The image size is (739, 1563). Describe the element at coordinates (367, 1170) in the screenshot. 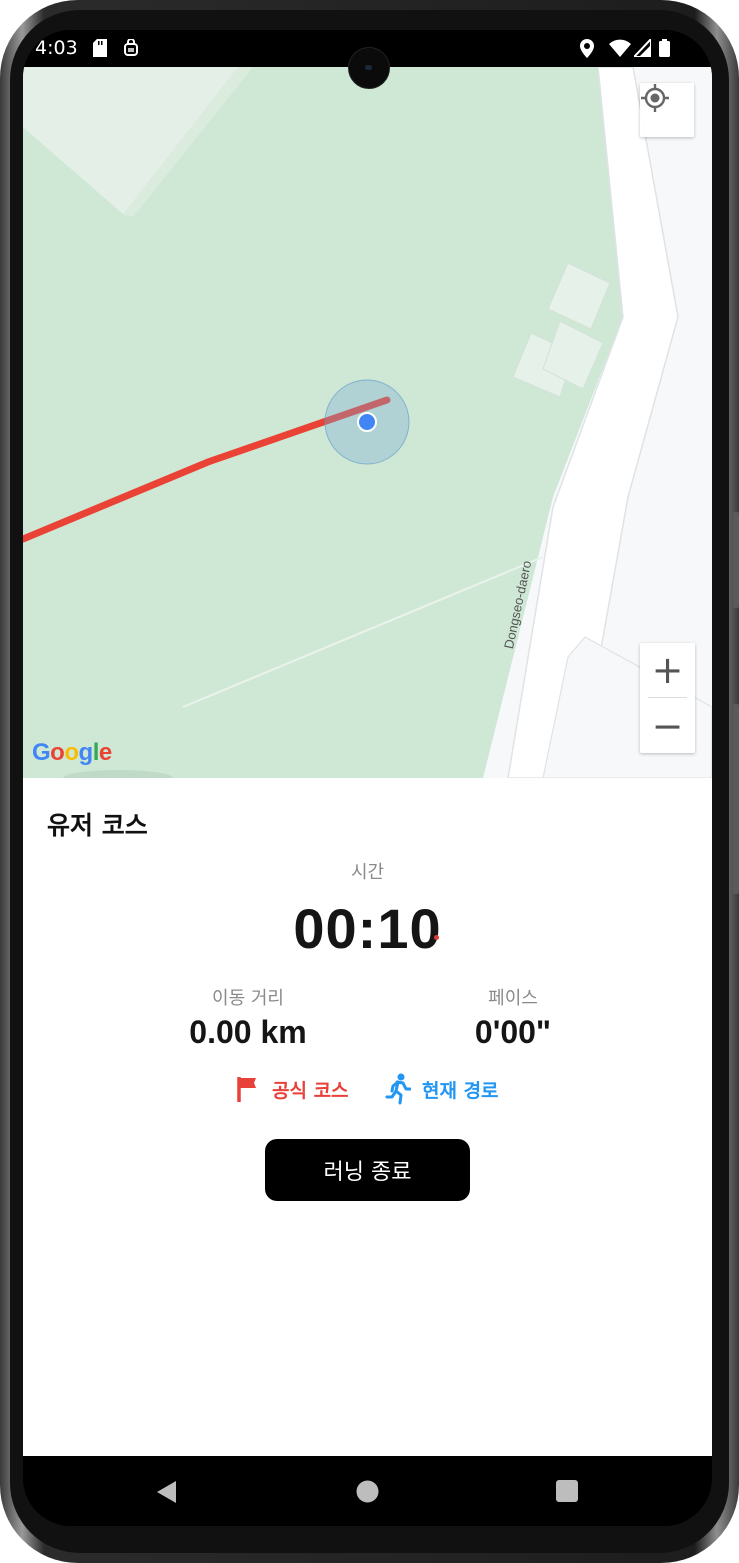

I see `stop-running-button: 러닝 종료` at that location.